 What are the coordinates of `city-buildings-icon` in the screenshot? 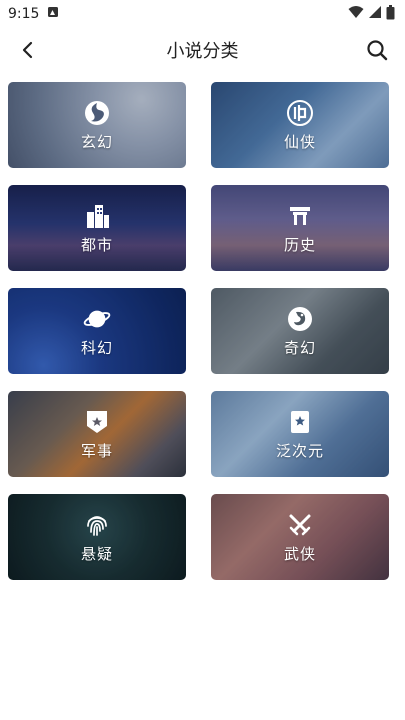 It's located at (97, 216).